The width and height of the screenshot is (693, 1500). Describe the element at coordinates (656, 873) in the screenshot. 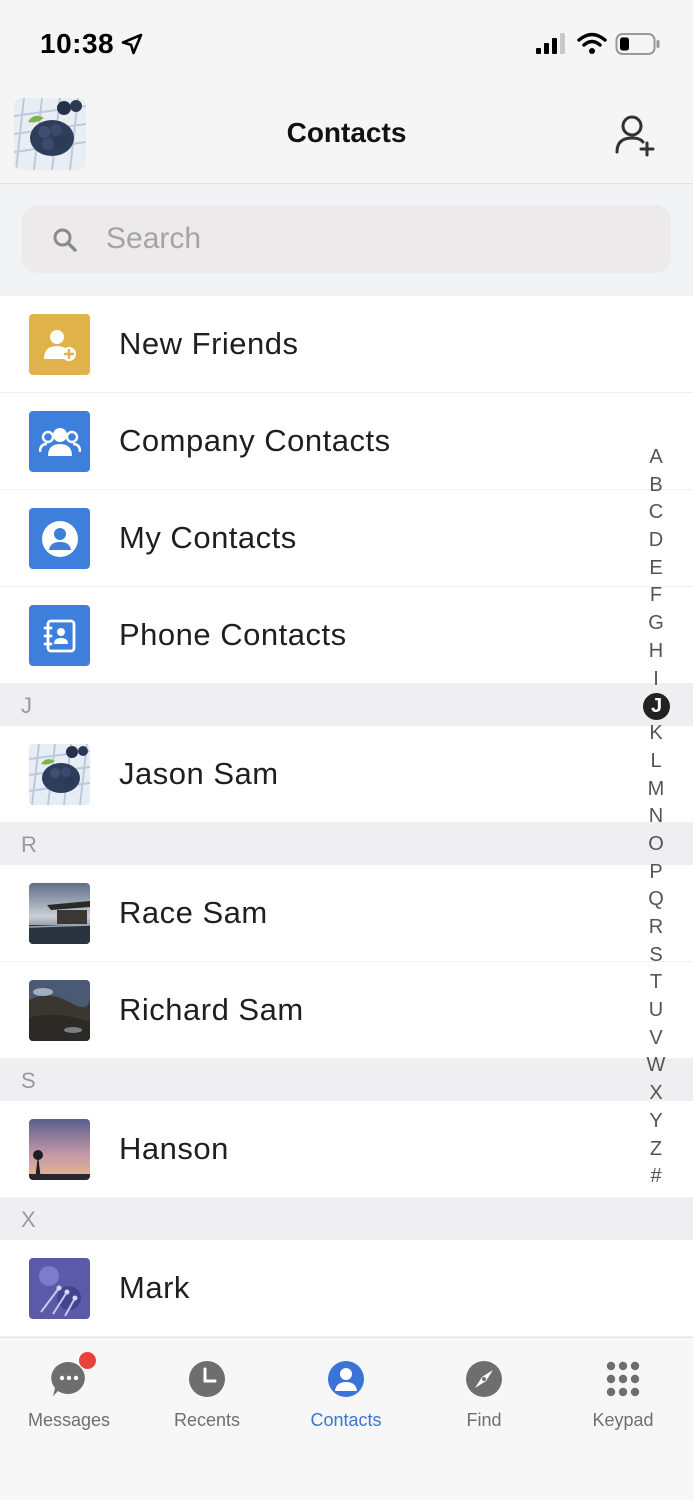

I see `index-letter: P` at that location.